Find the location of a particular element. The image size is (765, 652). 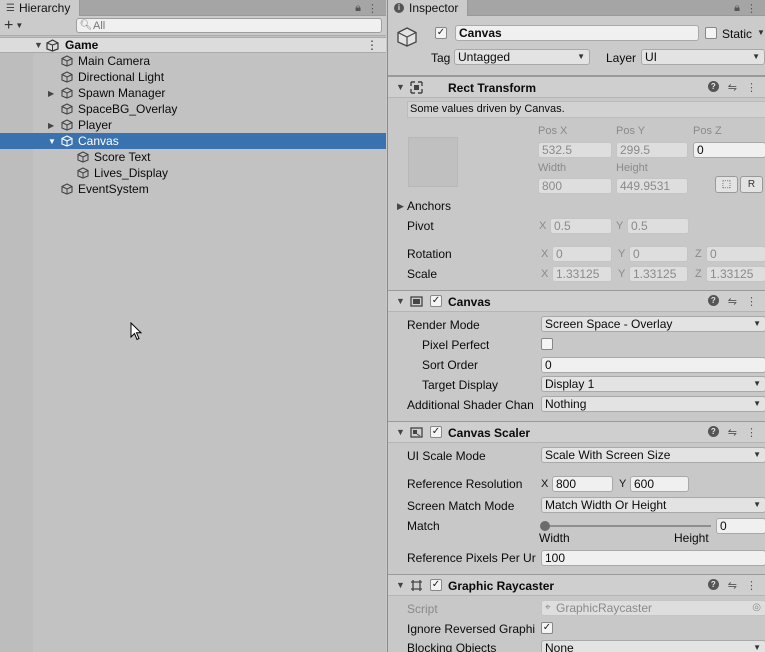

pivot-x-field: 0.5 is located at coordinates (581, 226).